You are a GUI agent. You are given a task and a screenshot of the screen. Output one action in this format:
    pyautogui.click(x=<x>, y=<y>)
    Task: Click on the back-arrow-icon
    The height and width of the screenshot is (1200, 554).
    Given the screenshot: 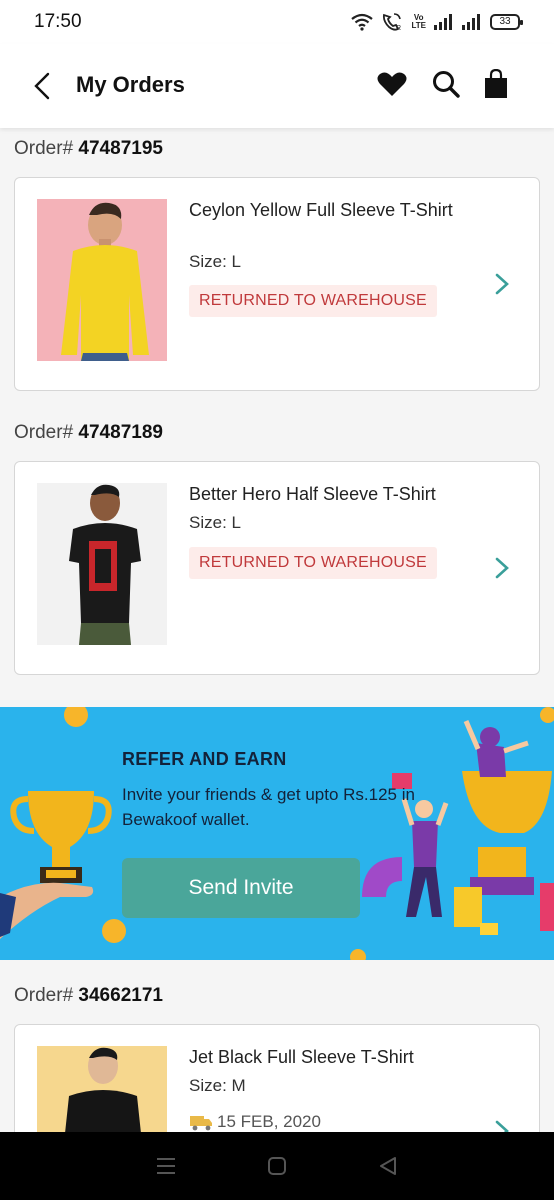 What is the action you would take?
    pyautogui.click(x=42, y=86)
    